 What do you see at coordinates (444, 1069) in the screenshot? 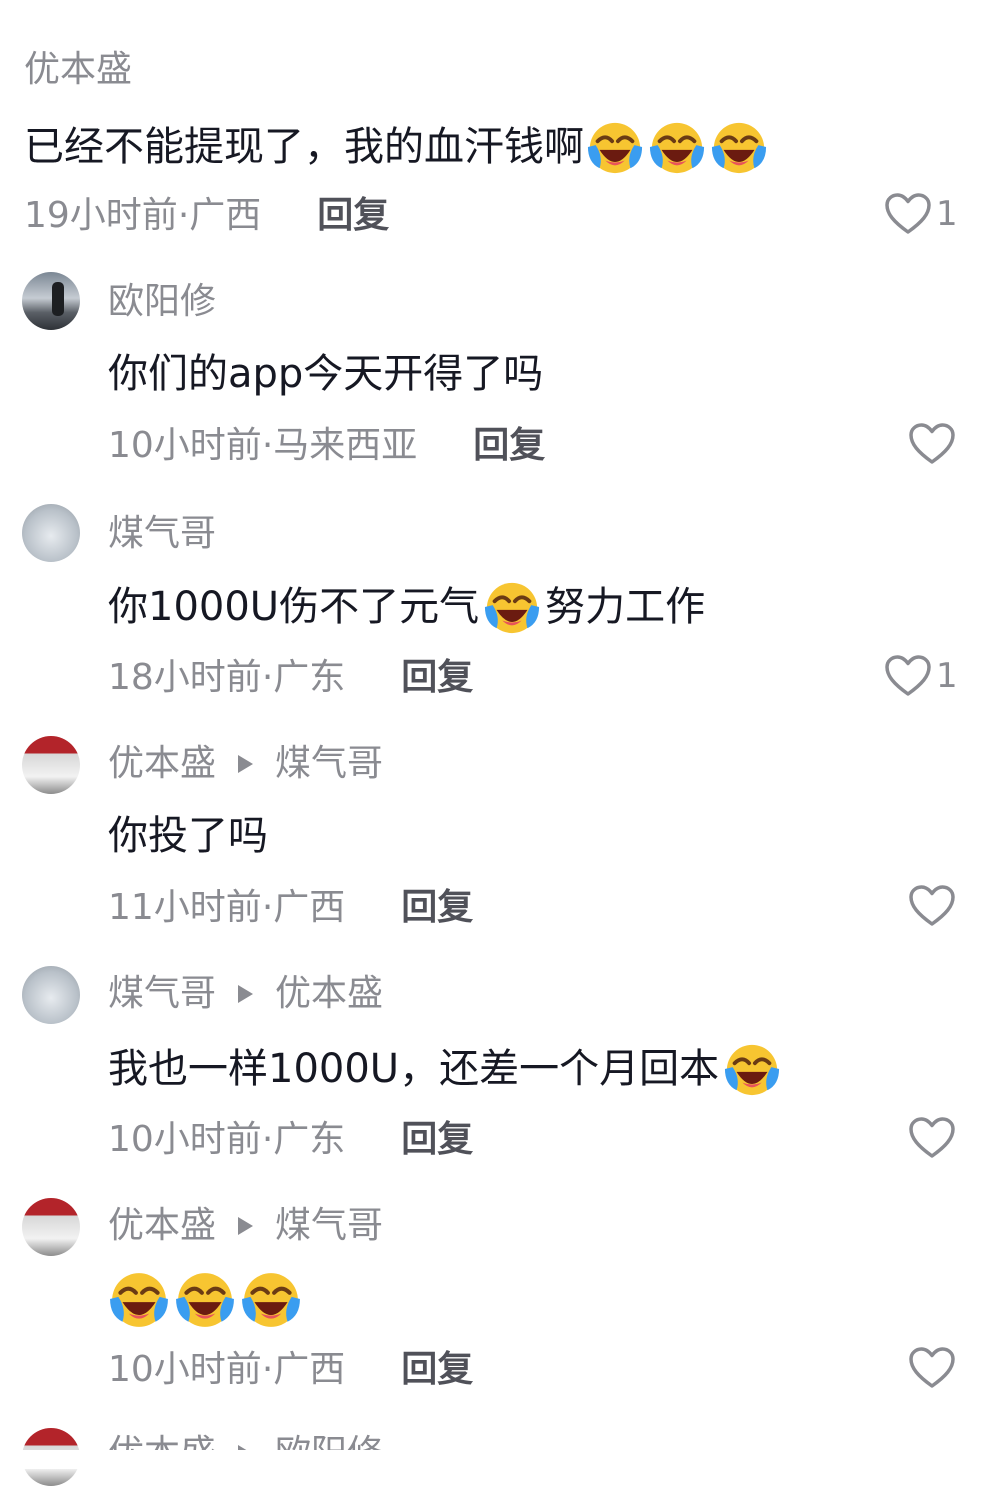
I see `comment-text: 我也一样1000U，还差一个月回本` at bounding box center [444, 1069].